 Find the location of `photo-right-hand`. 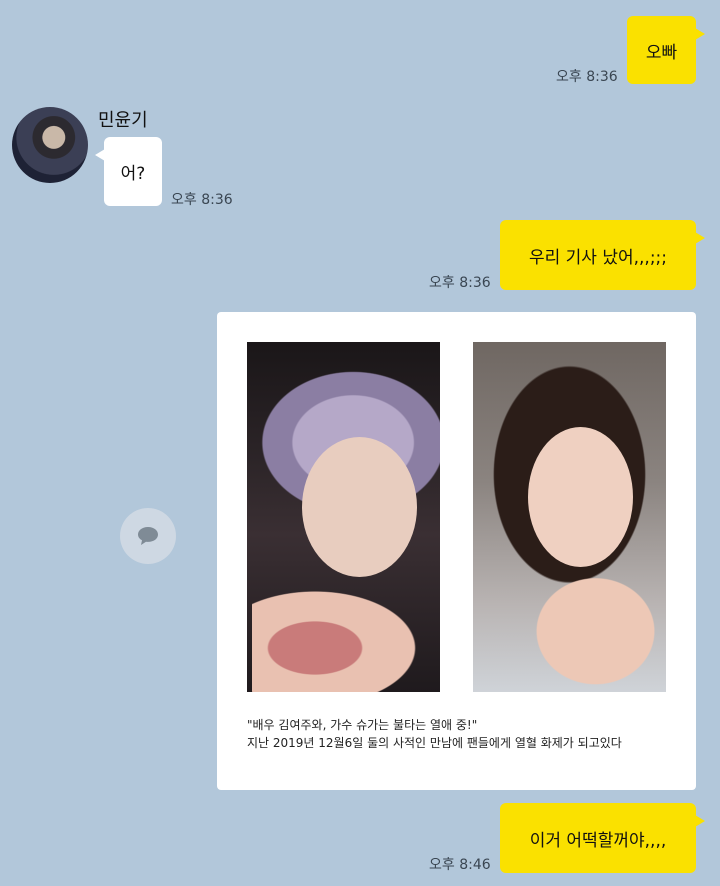

photo-right-hand is located at coordinates (588, 624).